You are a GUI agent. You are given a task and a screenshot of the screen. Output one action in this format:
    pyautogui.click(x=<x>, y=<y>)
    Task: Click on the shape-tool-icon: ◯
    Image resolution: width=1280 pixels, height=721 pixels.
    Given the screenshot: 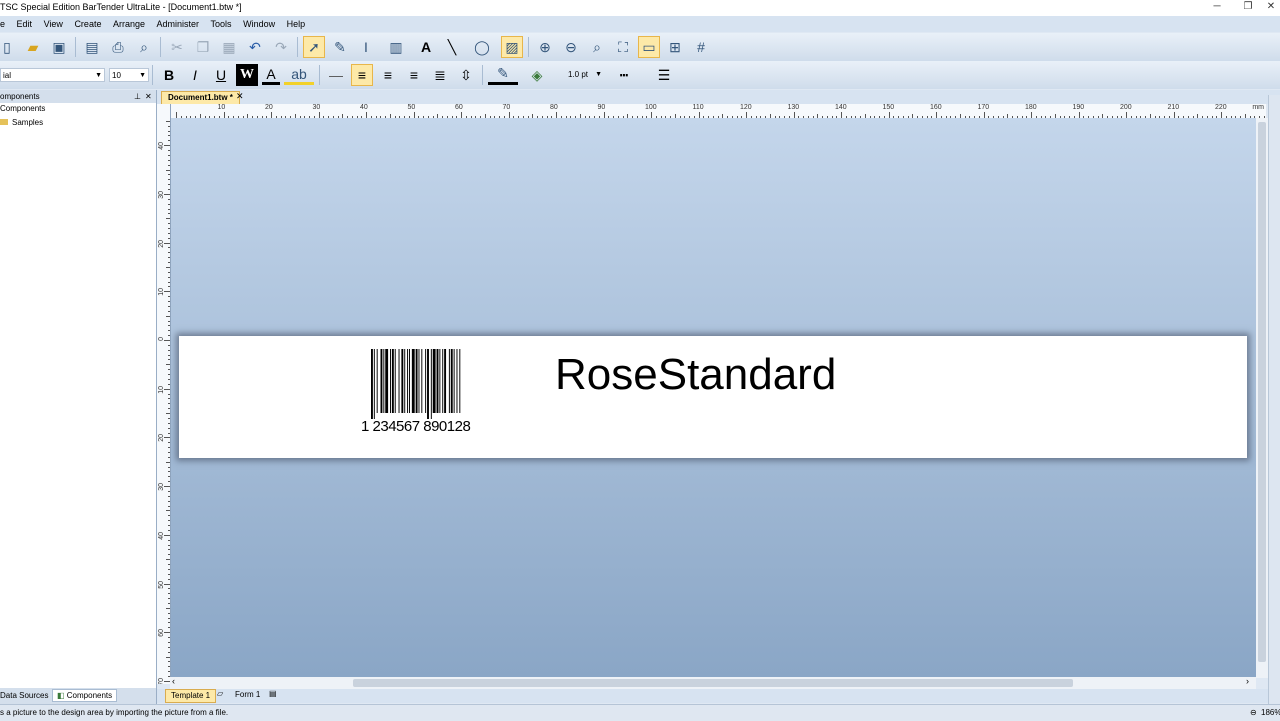 What is the action you would take?
    pyautogui.click(x=482, y=47)
    